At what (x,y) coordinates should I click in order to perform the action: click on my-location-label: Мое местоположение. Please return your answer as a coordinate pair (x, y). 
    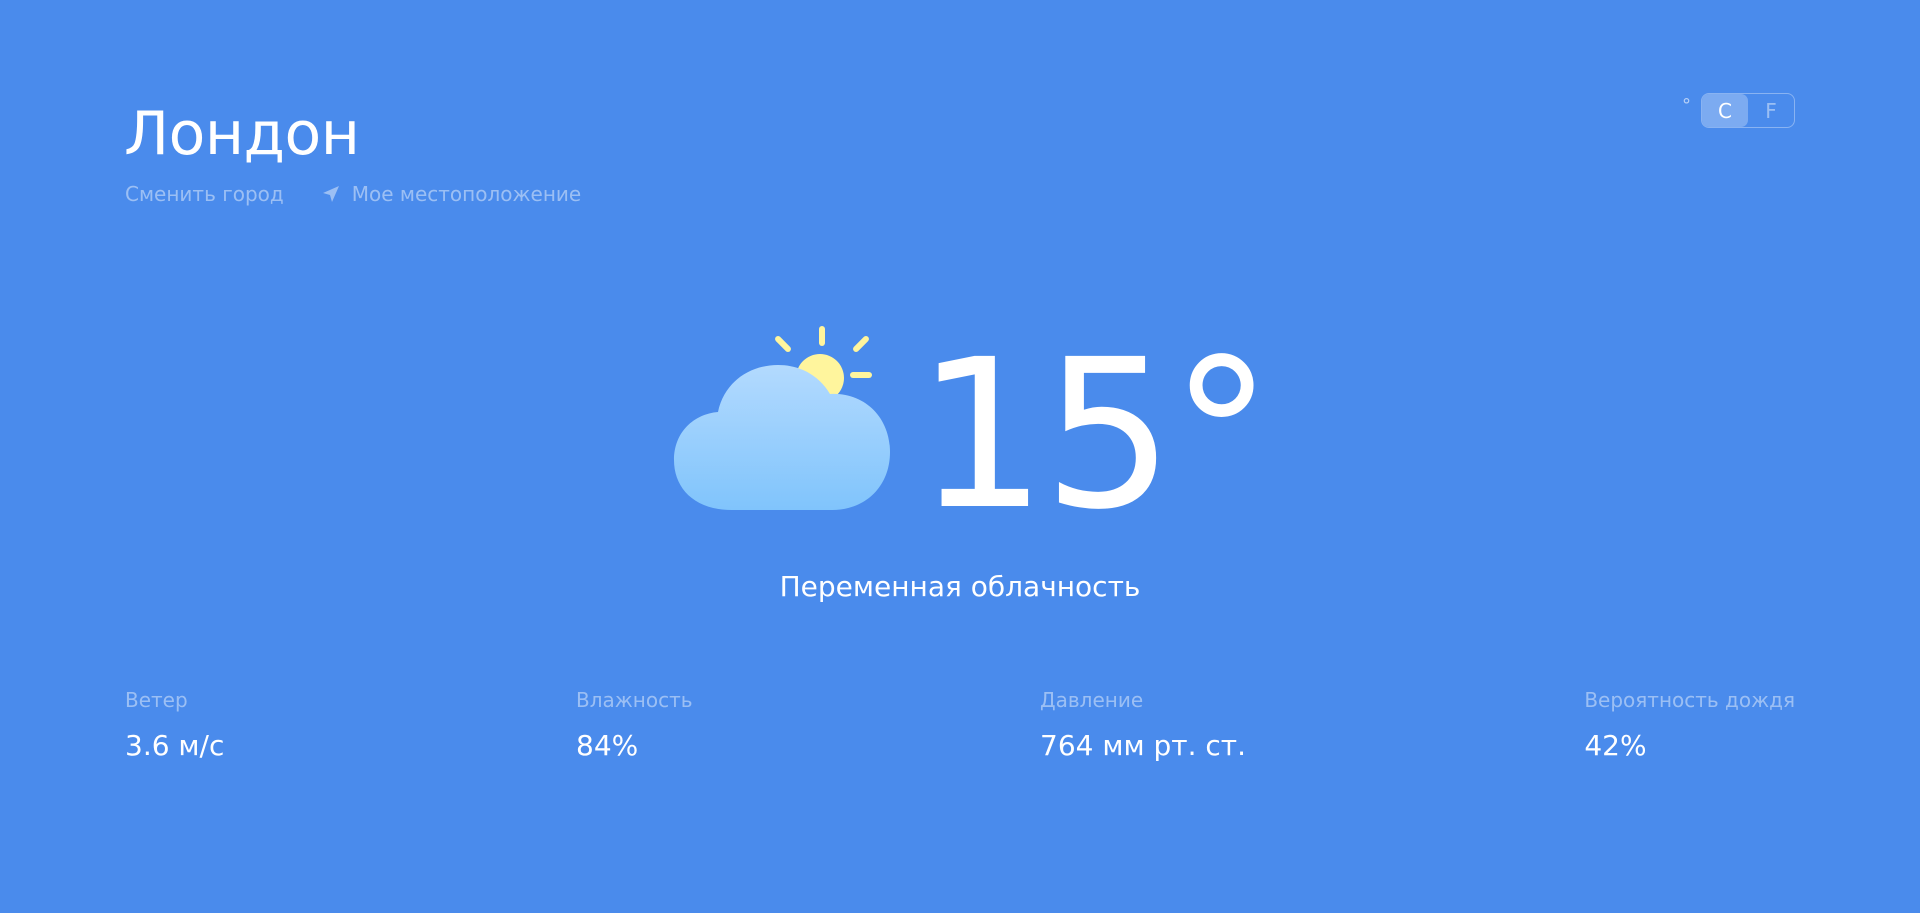
    Looking at the image, I should click on (466, 194).